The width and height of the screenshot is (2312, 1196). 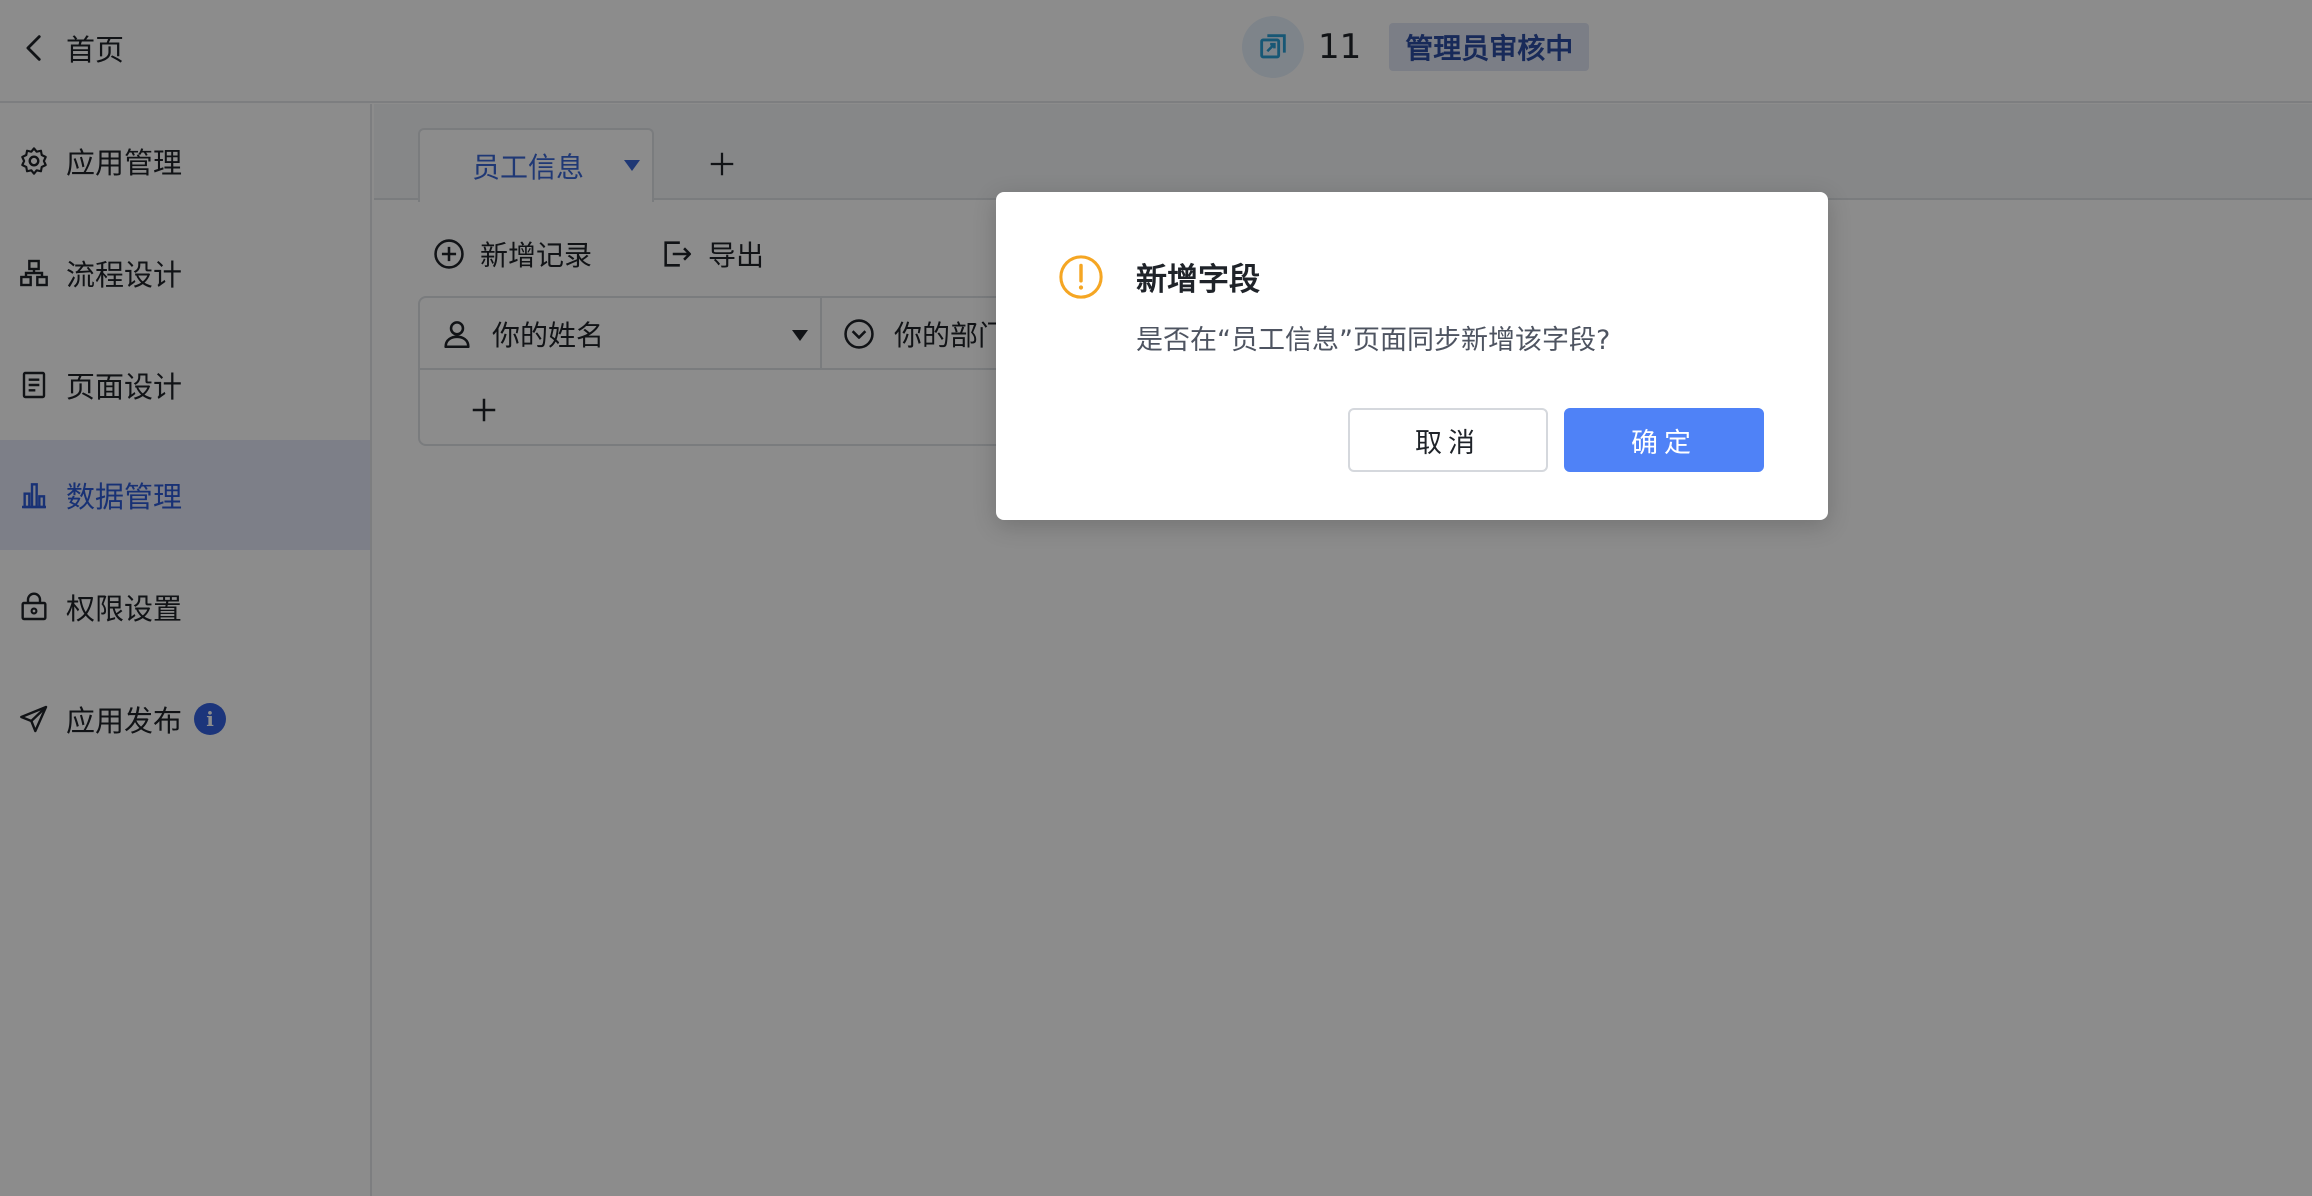 What do you see at coordinates (1373, 340) in the screenshot?
I see `dialog-message: 是否在“员工信息”页面同步新增该字段?` at bounding box center [1373, 340].